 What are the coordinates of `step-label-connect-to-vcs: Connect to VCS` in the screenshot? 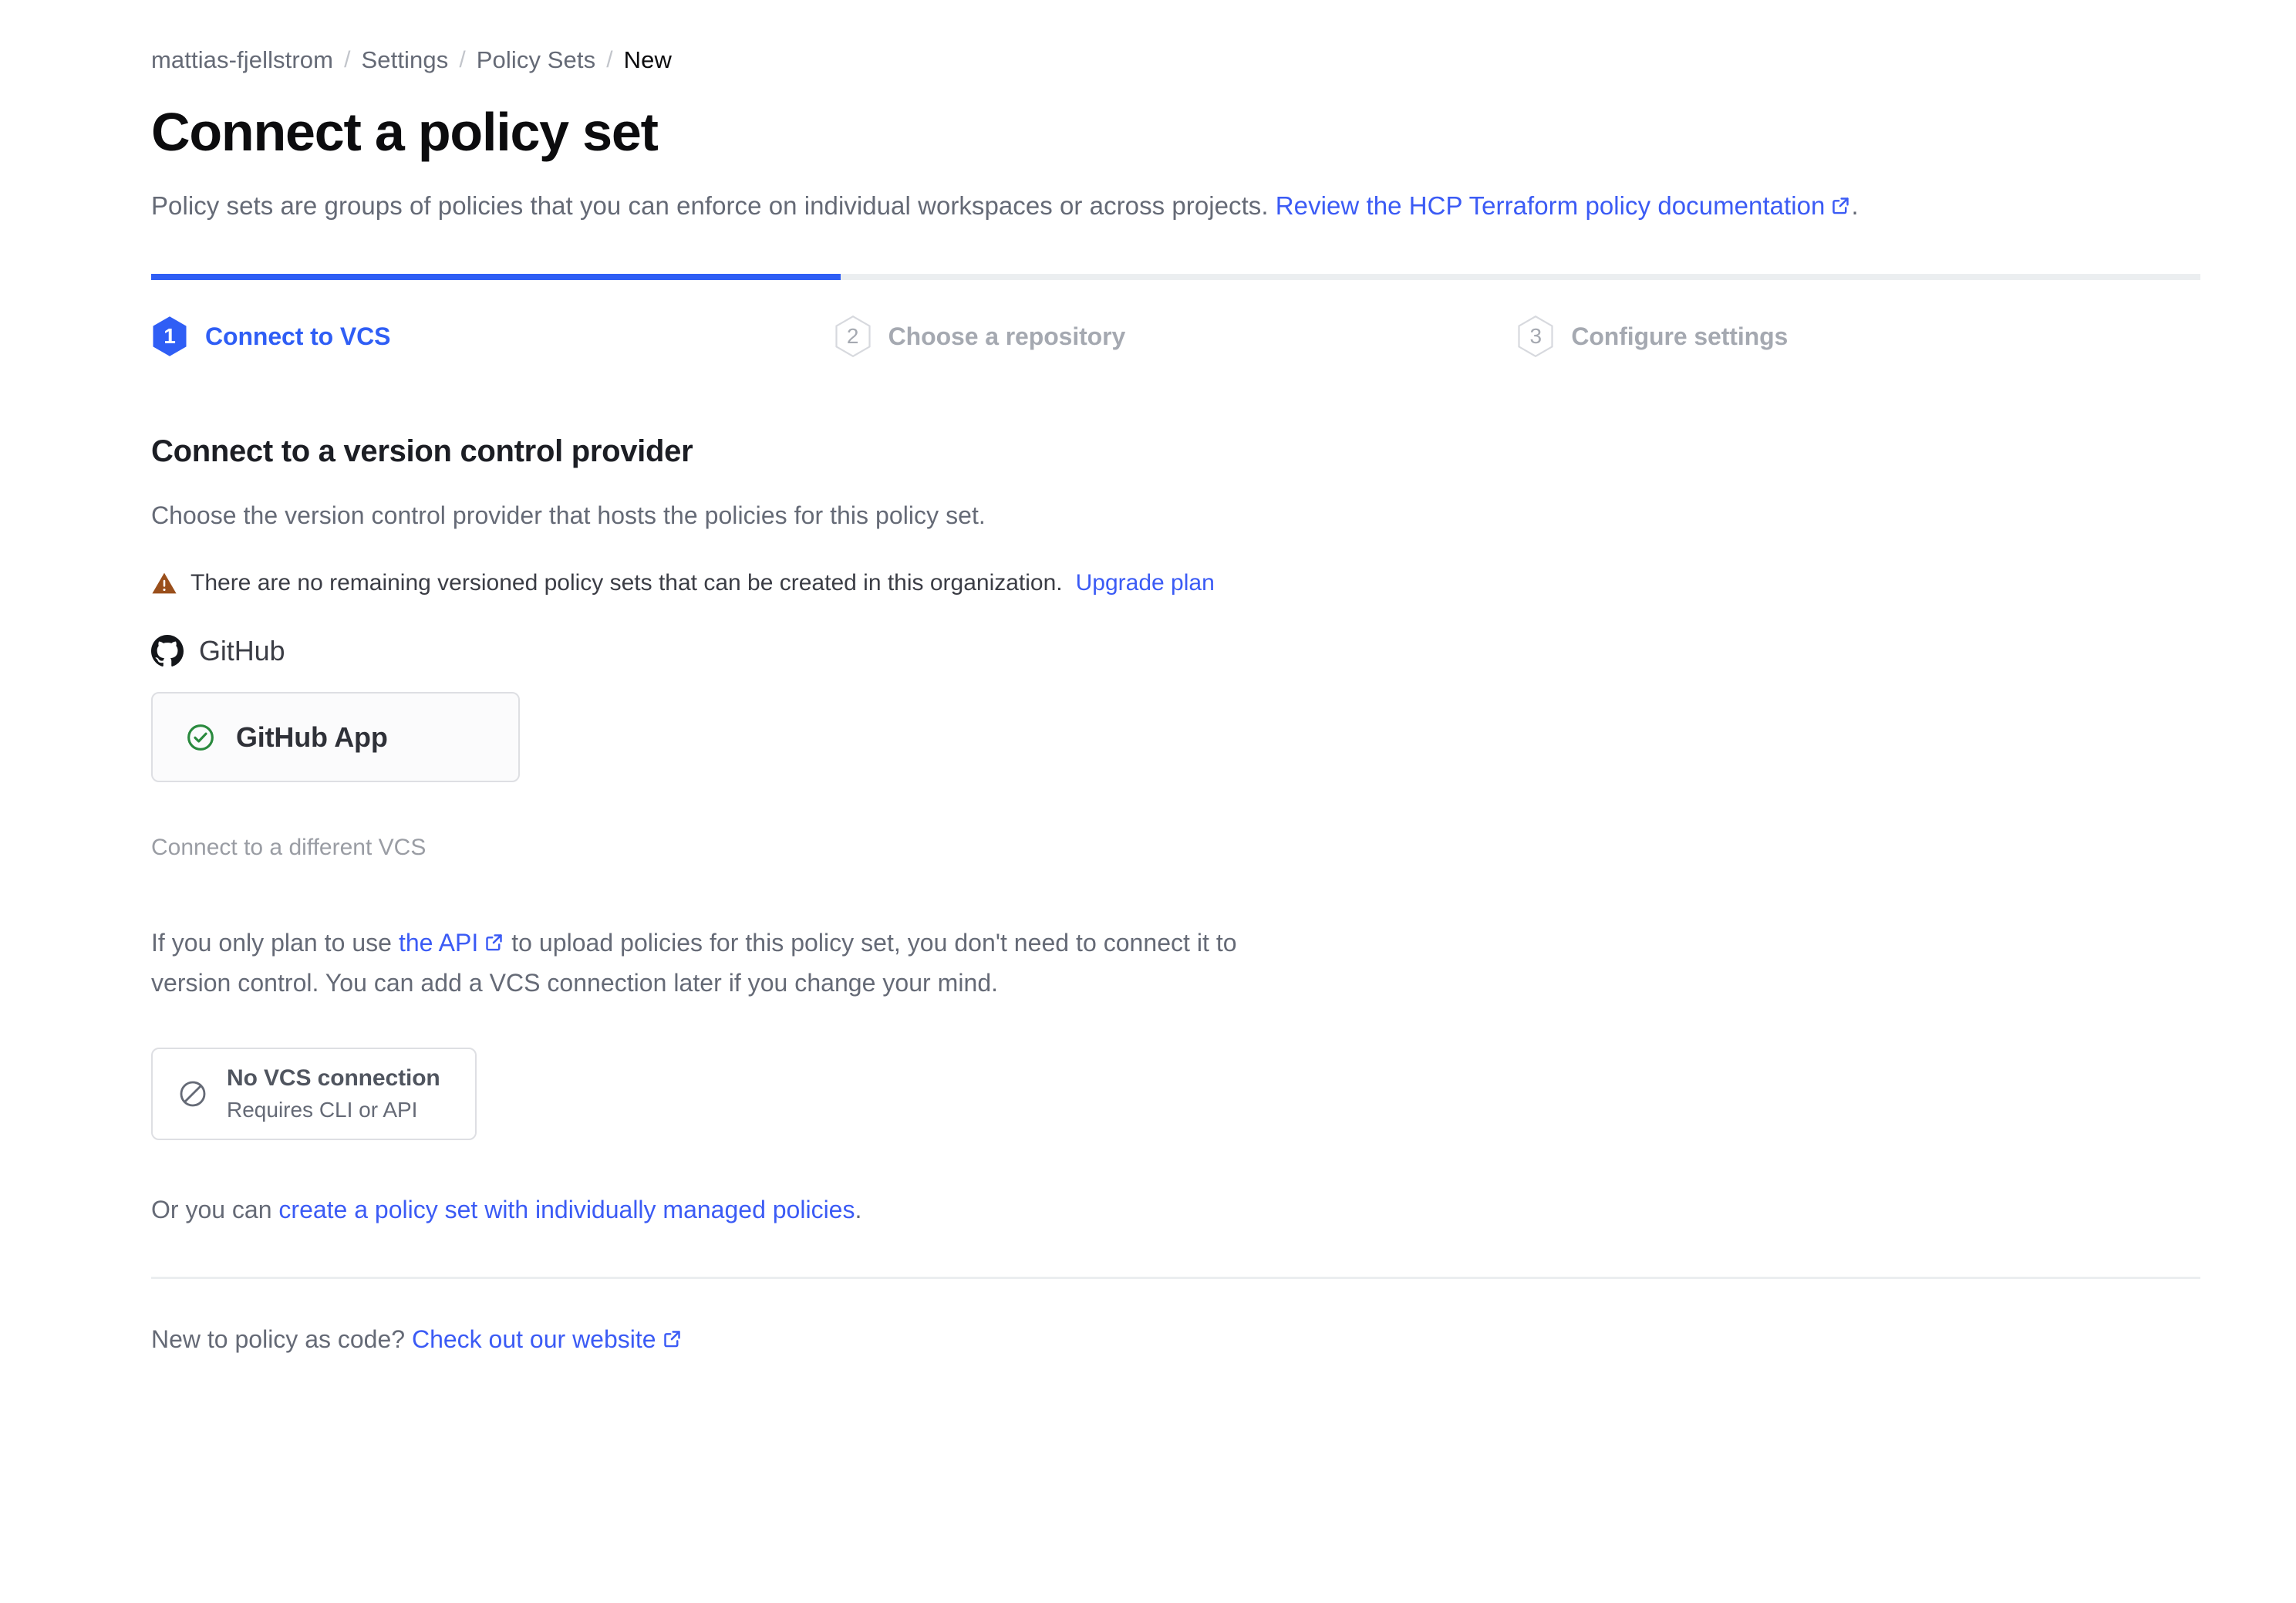 It's located at (298, 336).